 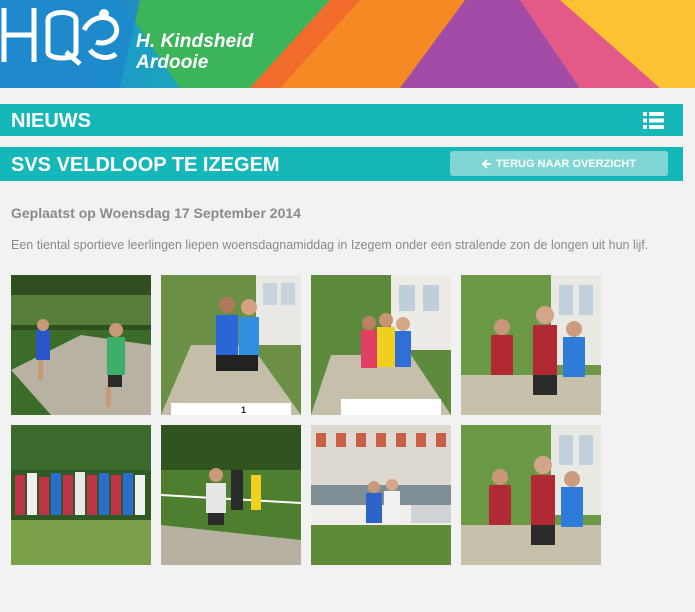 I want to click on photo-image: 1, so click(x=231, y=345).